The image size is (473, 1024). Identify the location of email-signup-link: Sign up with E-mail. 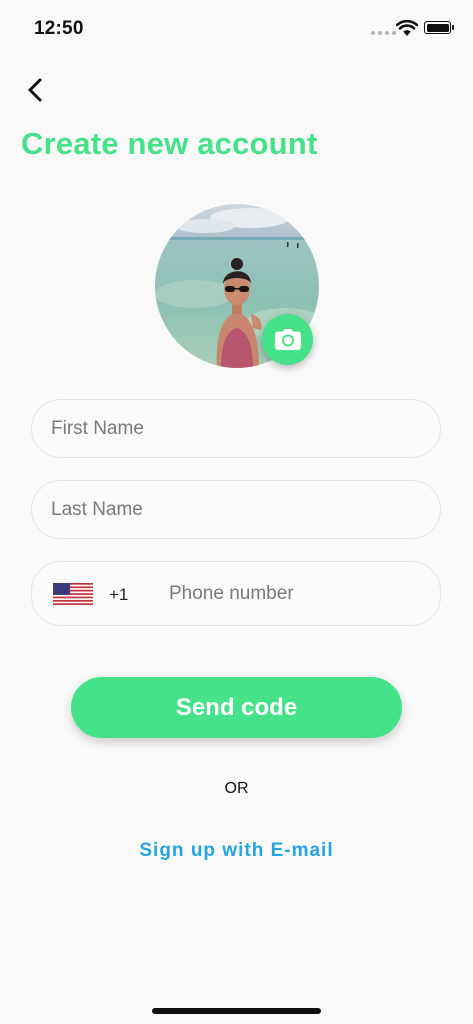
(236, 851).